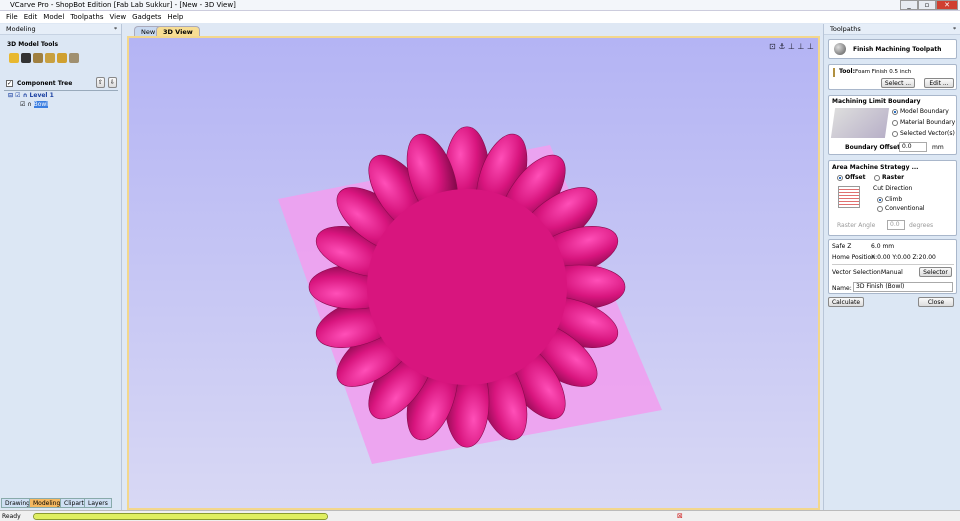  Describe the element at coordinates (100, 82) in the screenshot. I see `move-up-button: ⇧` at that location.